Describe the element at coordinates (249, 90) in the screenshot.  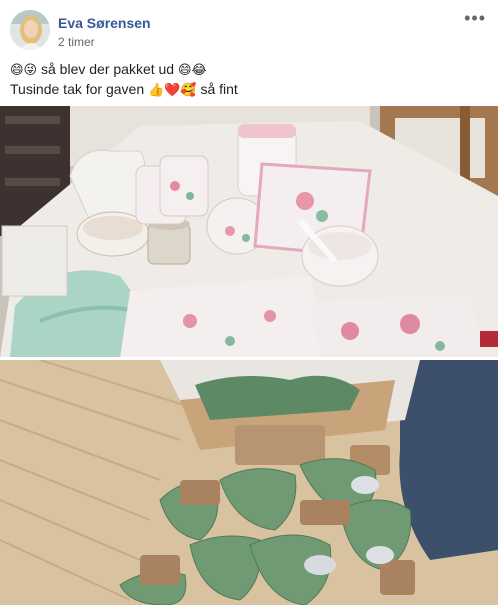
I see `post-line-2: Tusinde tak for gaven 👍❤️🥰 så fint` at that location.